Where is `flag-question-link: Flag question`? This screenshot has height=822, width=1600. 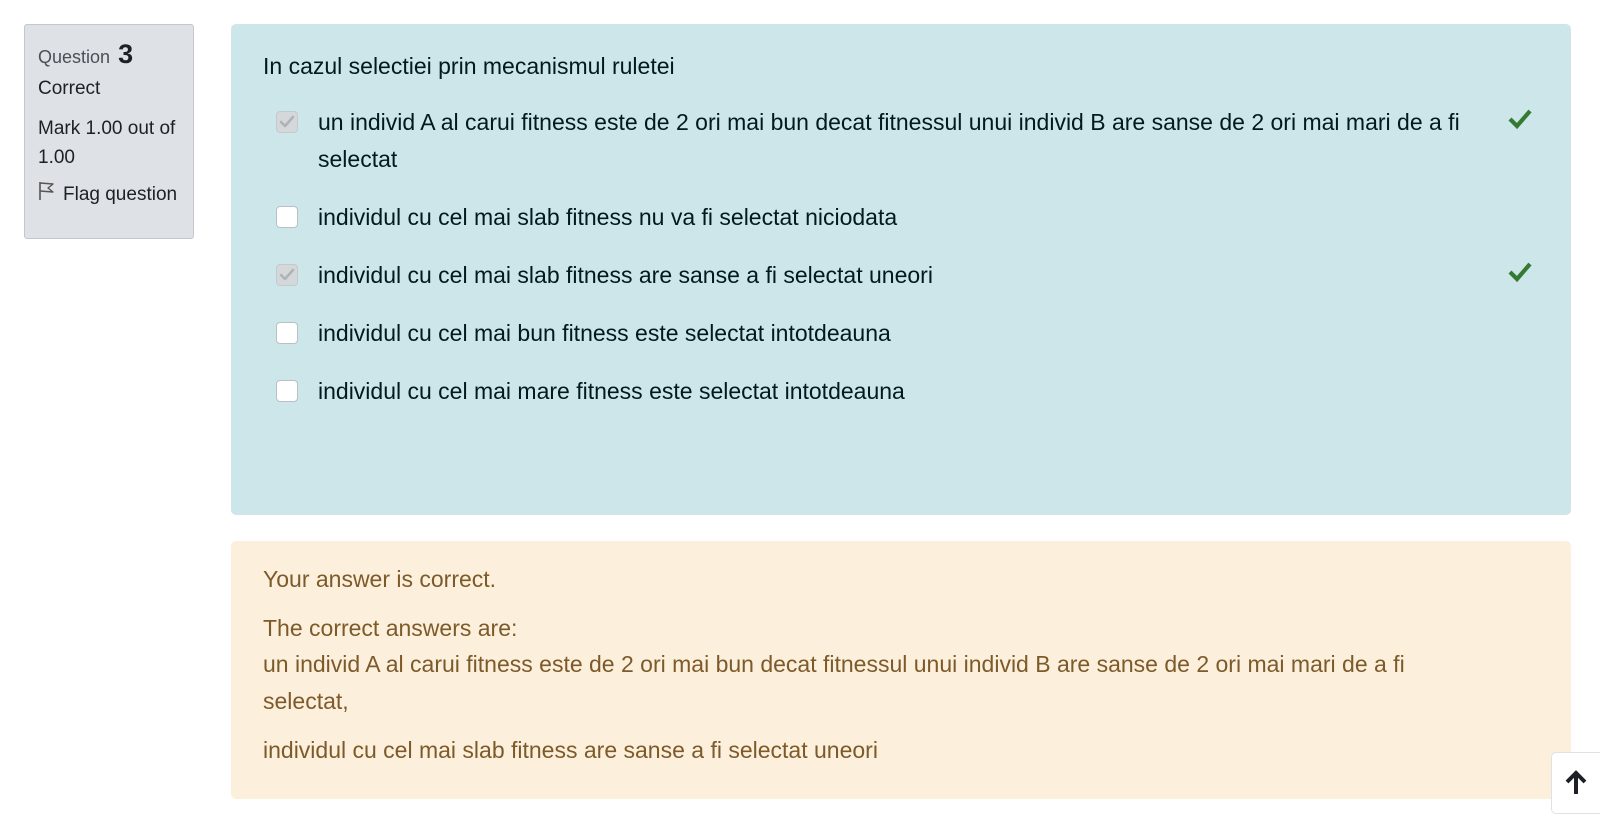
flag-question-link: Flag question is located at coordinates (109, 195).